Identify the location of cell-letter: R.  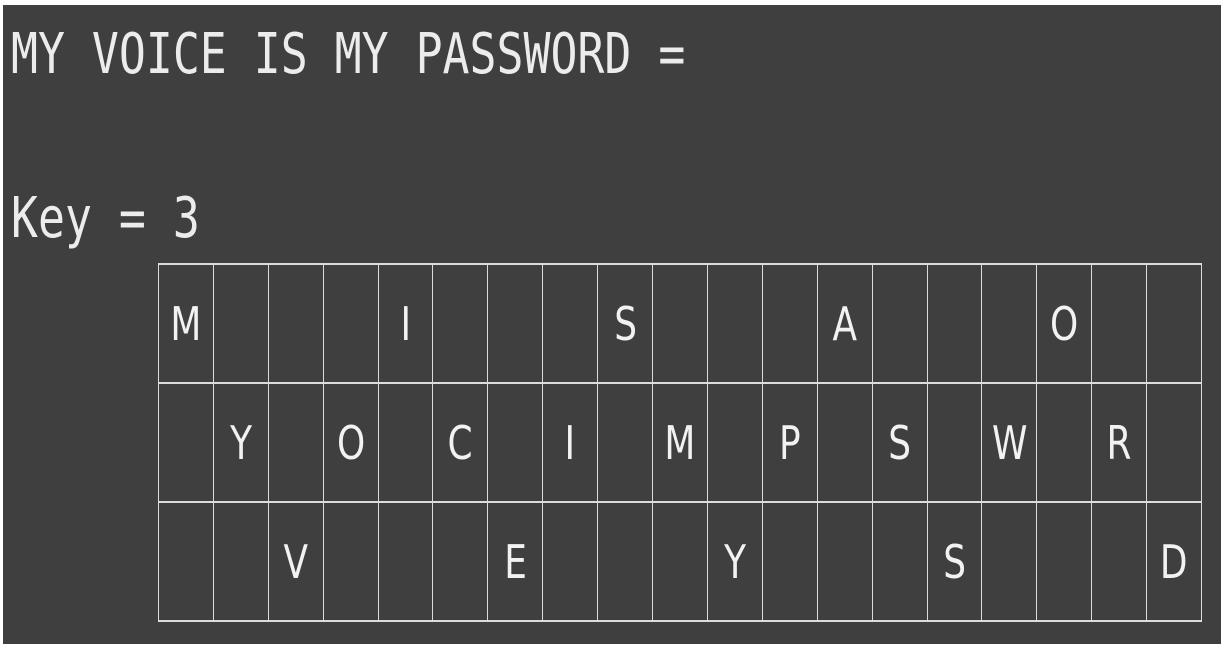
(1119, 442).